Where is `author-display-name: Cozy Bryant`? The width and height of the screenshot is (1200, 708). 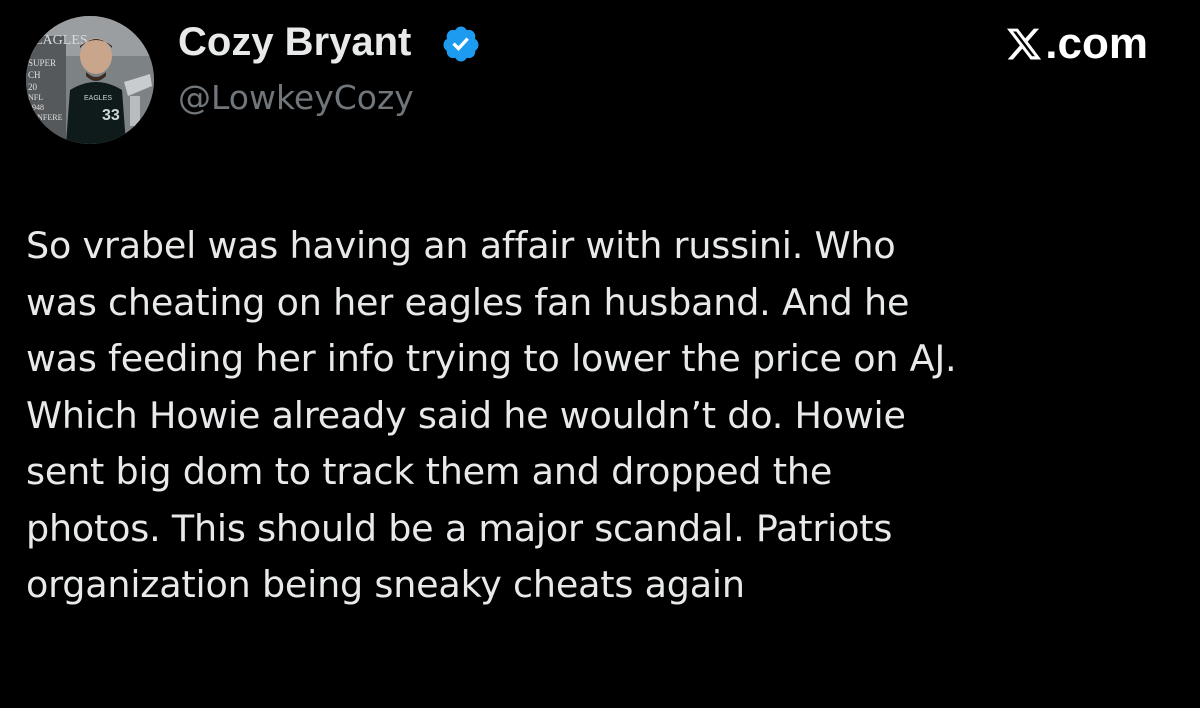
author-display-name: Cozy Bryant is located at coordinates (294, 42).